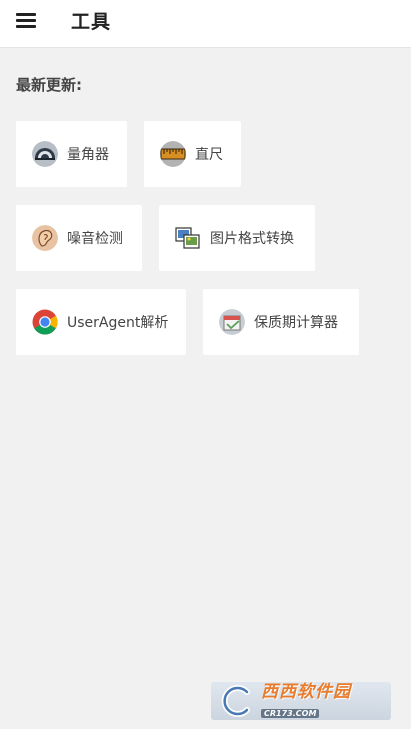 The height and width of the screenshot is (729, 411). Describe the element at coordinates (27, 20) in the screenshot. I see `menu-icon` at that location.